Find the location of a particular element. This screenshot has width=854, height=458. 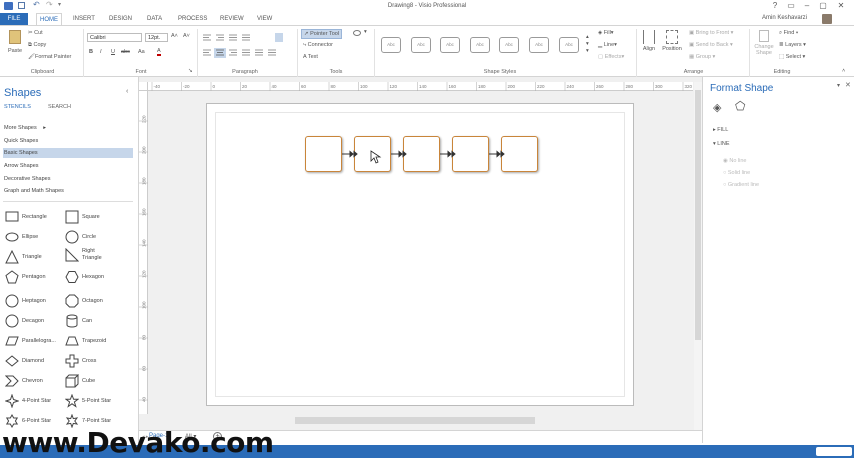

text-tool-button: A Text is located at coordinates (310, 57).